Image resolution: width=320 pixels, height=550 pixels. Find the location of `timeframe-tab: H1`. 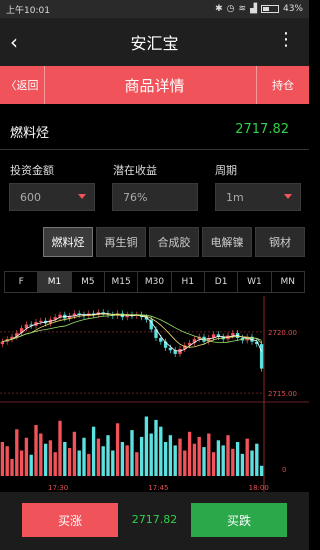

timeframe-tab: H1 is located at coordinates (188, 282).